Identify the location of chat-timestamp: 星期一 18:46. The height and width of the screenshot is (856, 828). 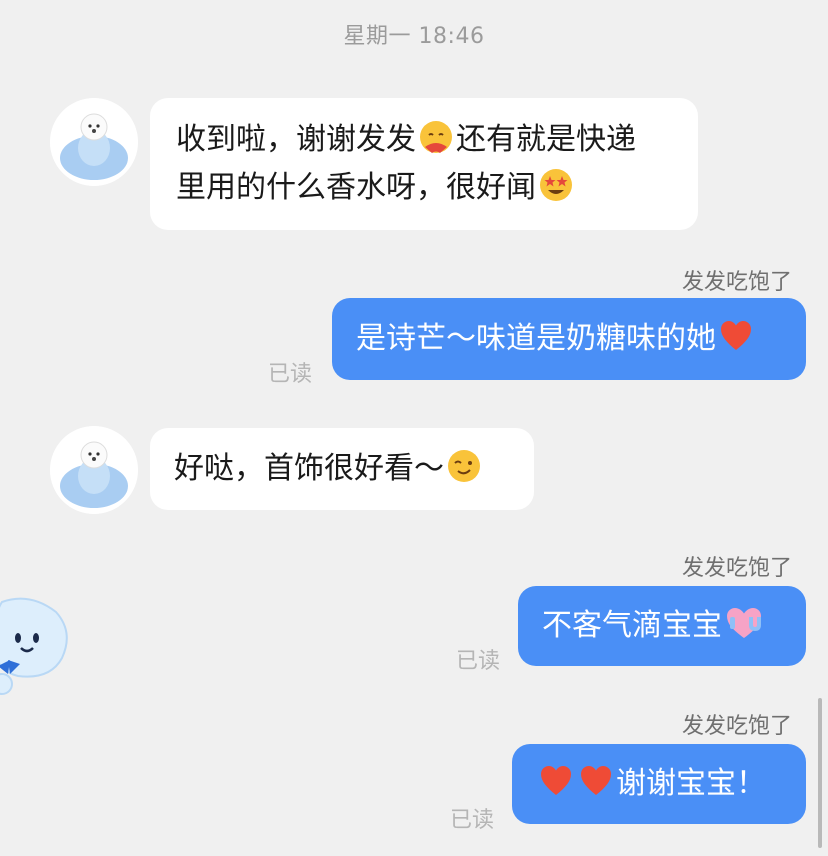
(414, 36).